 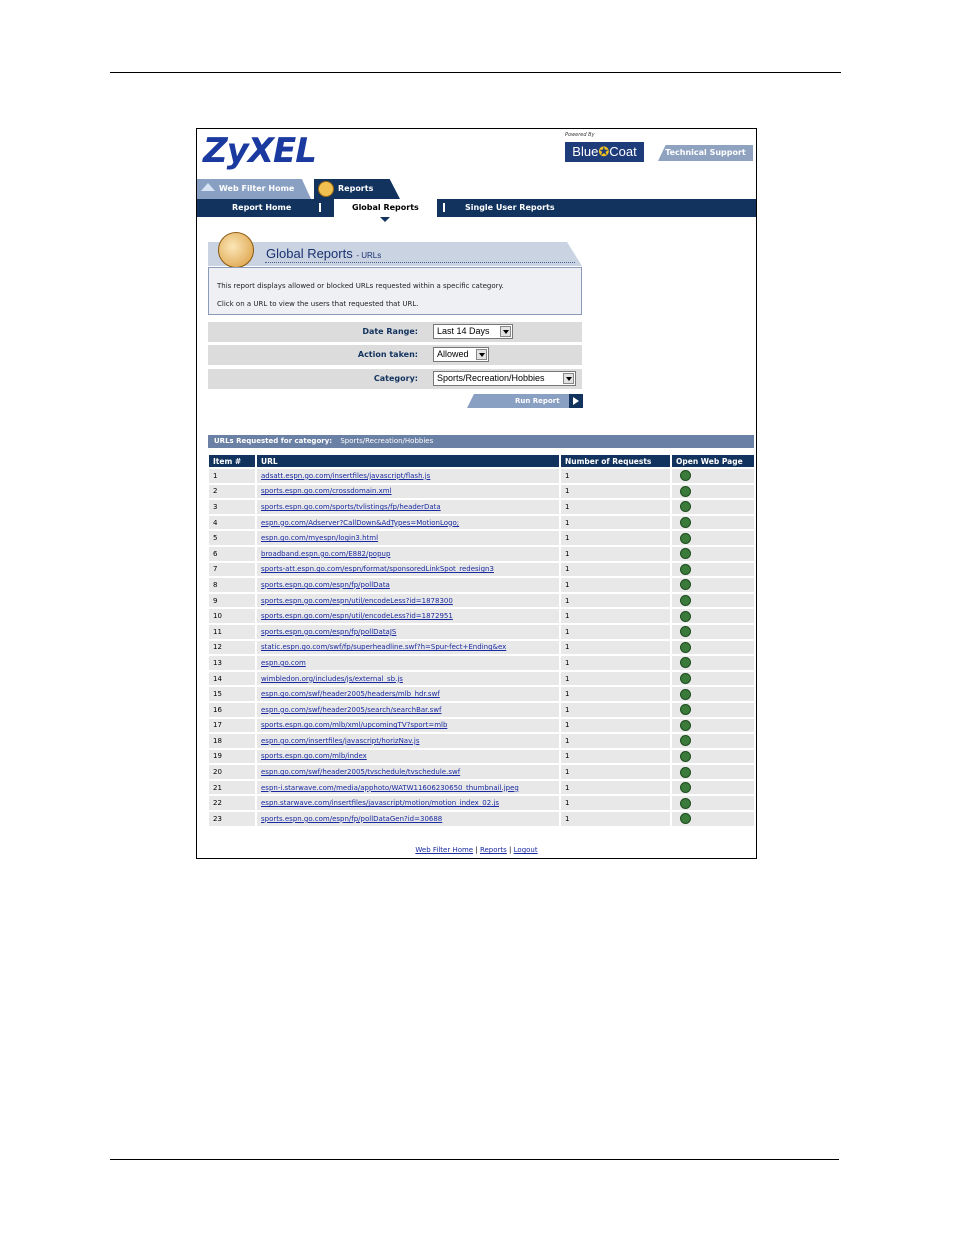 I want to click on url-link: espn.go.com/myespn/login3.html, so click(x=319, y=538).